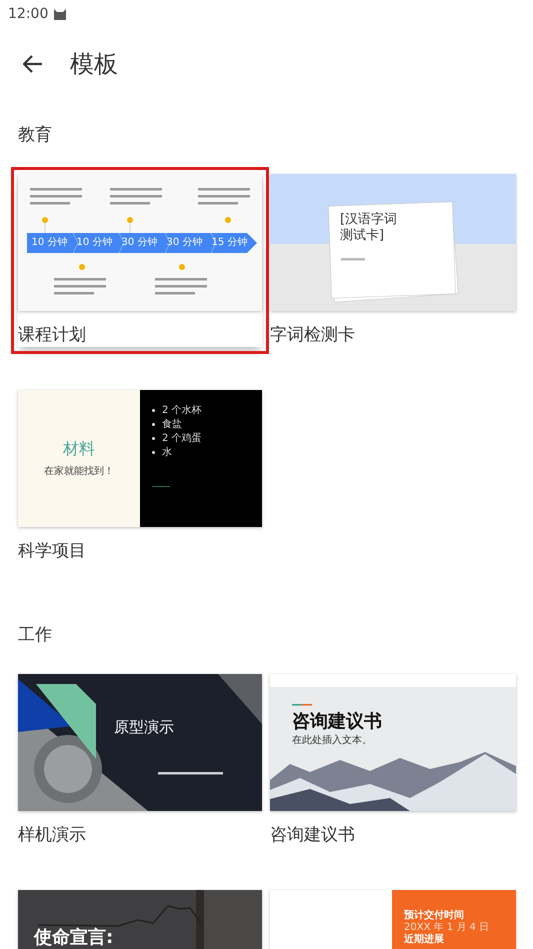 The width and height of the screenshot is (533, 949). I want to click on slide-title: 使命宣言:, so click(74, 938).